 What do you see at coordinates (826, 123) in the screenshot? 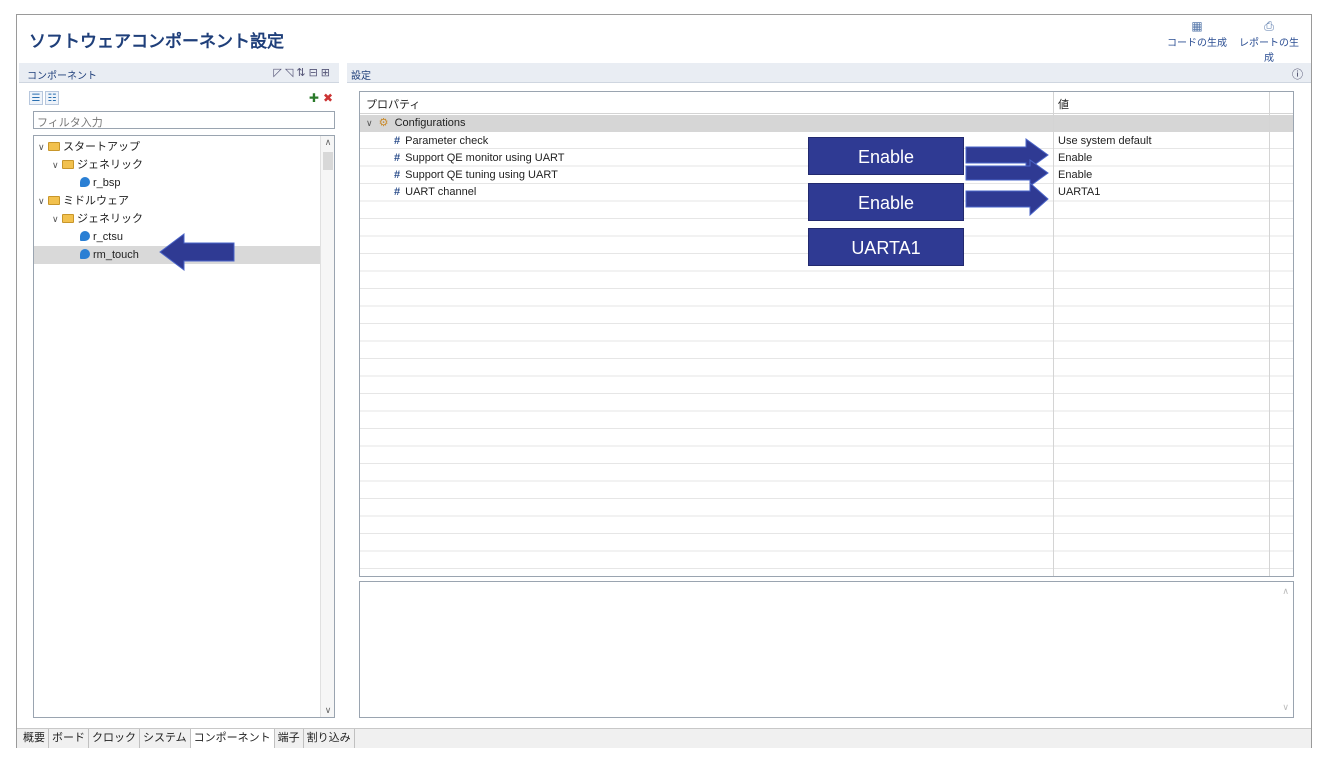
I see `group-row-configurations: ∨ ⚙ Configurations` at bounding box center [826, 123].